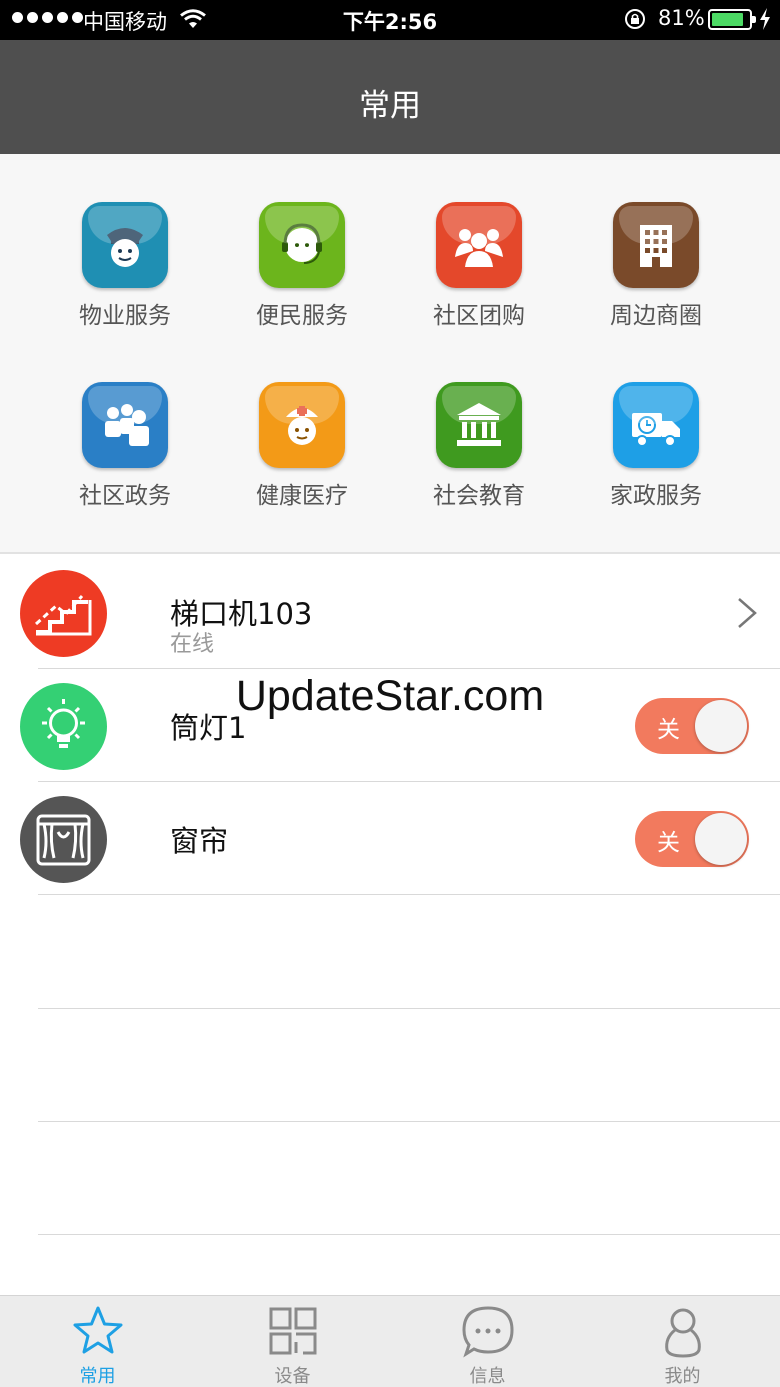  What do you see at coordinates (390, 612) in the screenshot?
I see `device-row-intercom: 梯口机103 在线` at bounding box center [390, 612].